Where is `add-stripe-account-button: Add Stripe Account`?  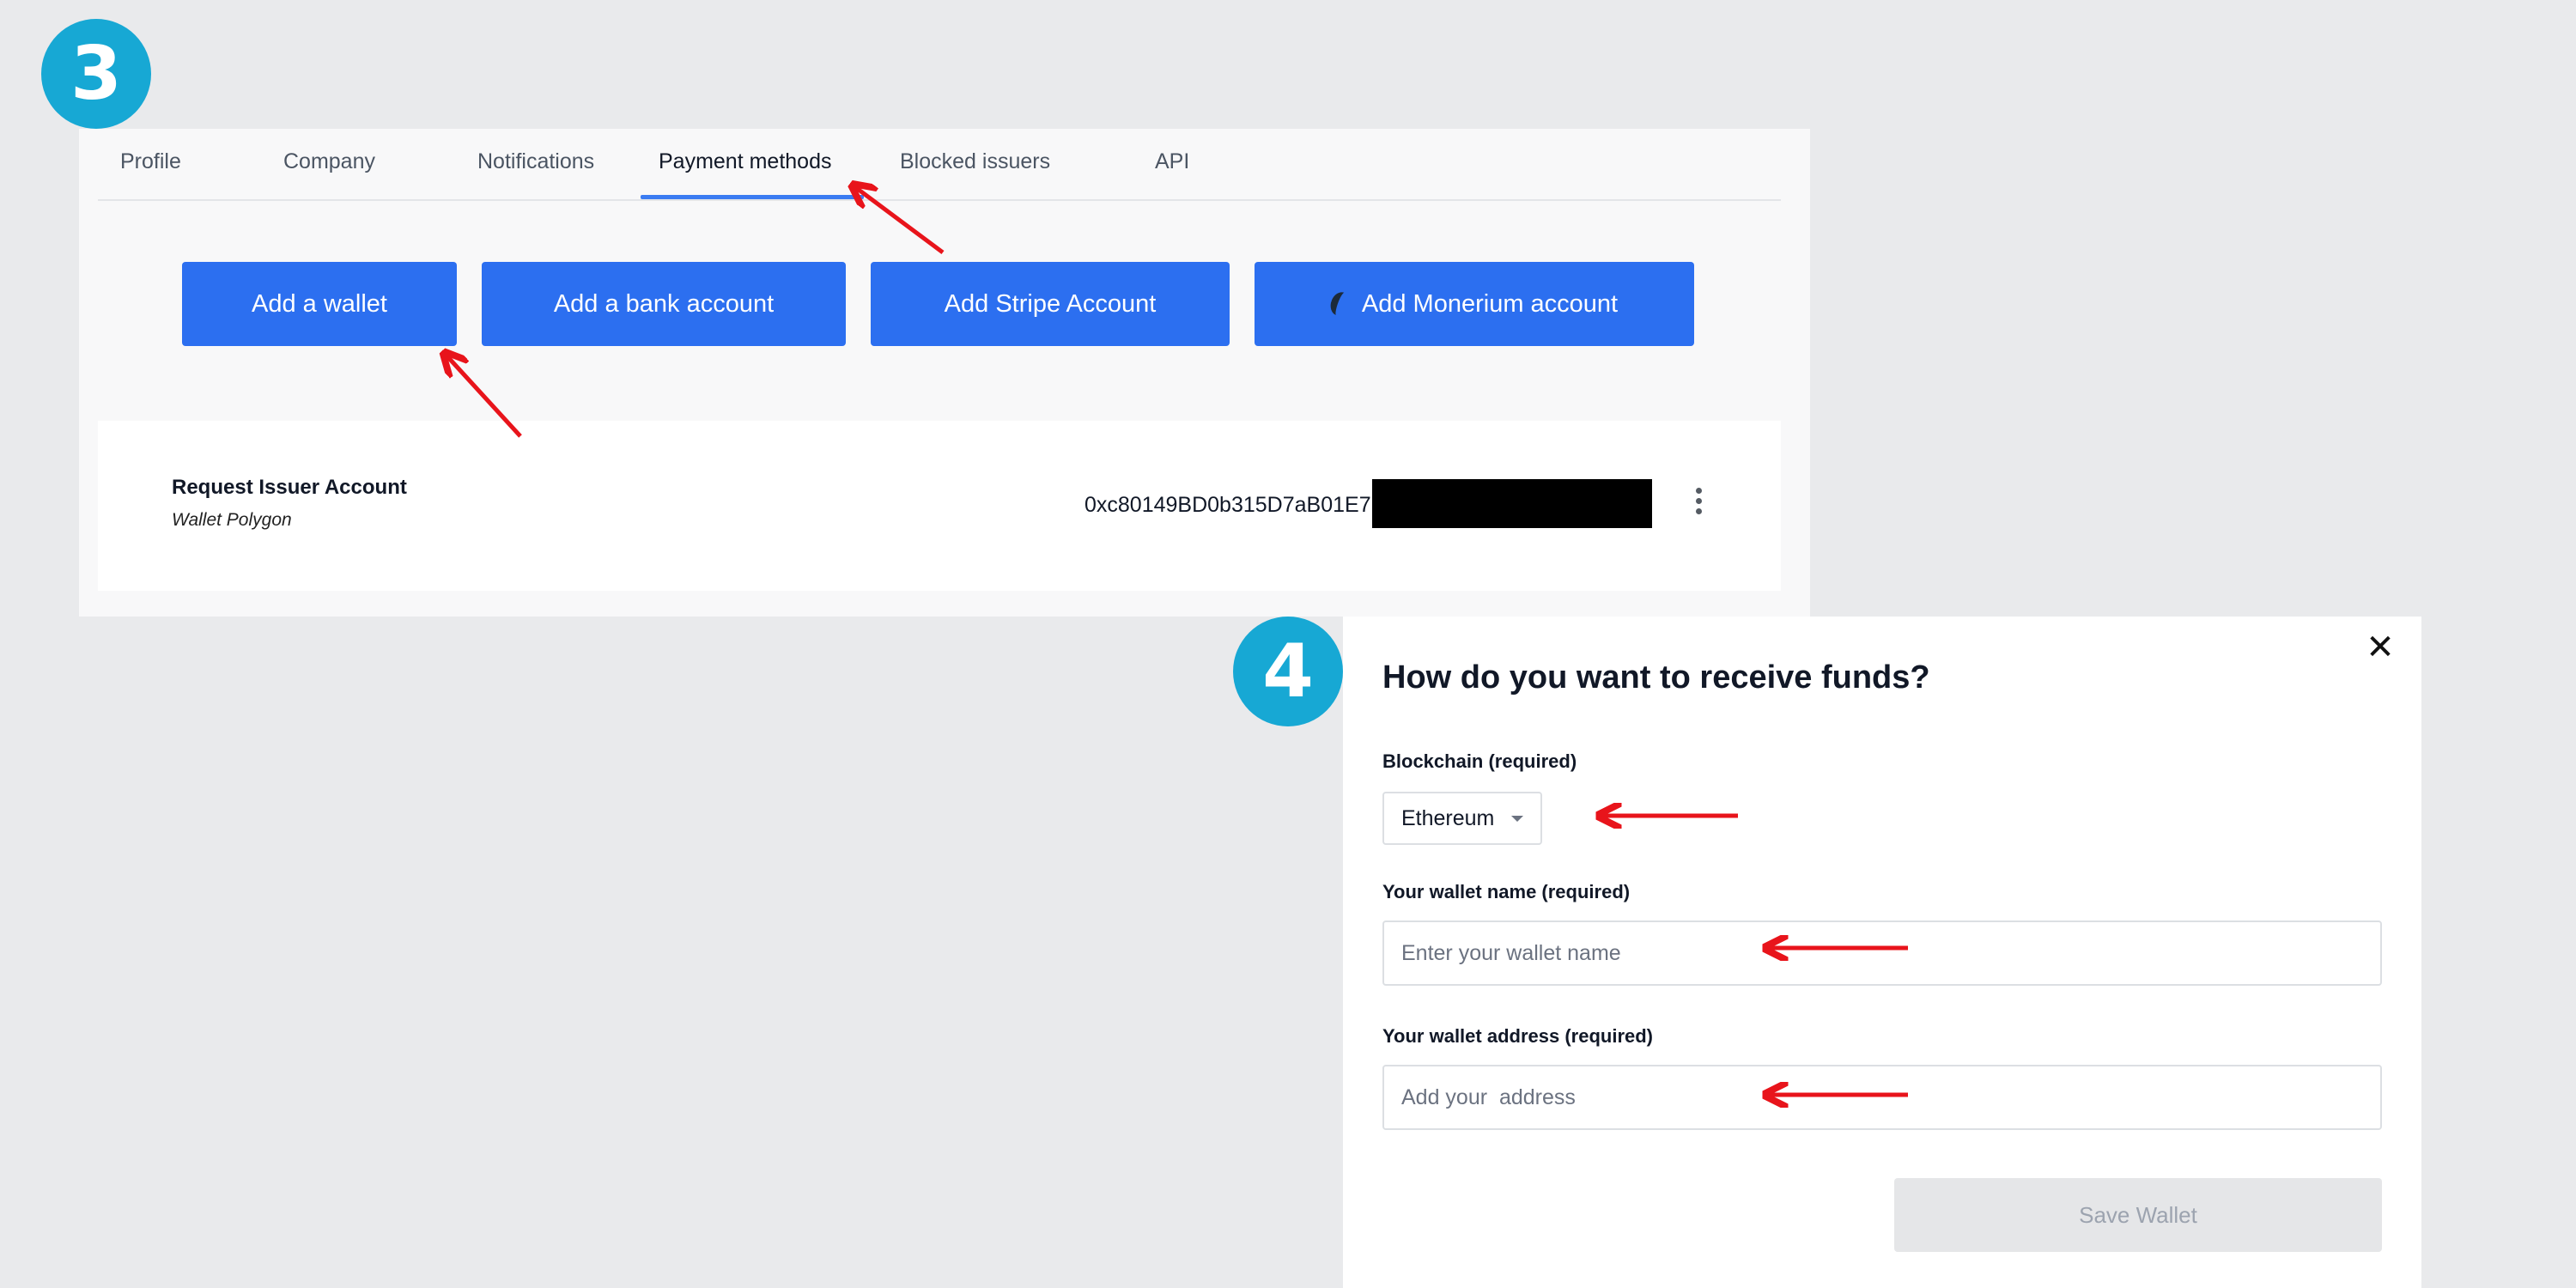
add-stripe-account-button: Add Stripe Account is located at coordinates (1050, 304).